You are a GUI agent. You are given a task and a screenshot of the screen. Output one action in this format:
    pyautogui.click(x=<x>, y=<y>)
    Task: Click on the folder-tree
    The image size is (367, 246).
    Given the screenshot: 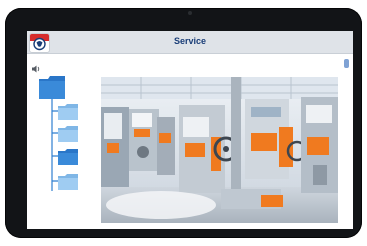 What is the action you would take?
    pyautogui.click(x=65, y=138)
    